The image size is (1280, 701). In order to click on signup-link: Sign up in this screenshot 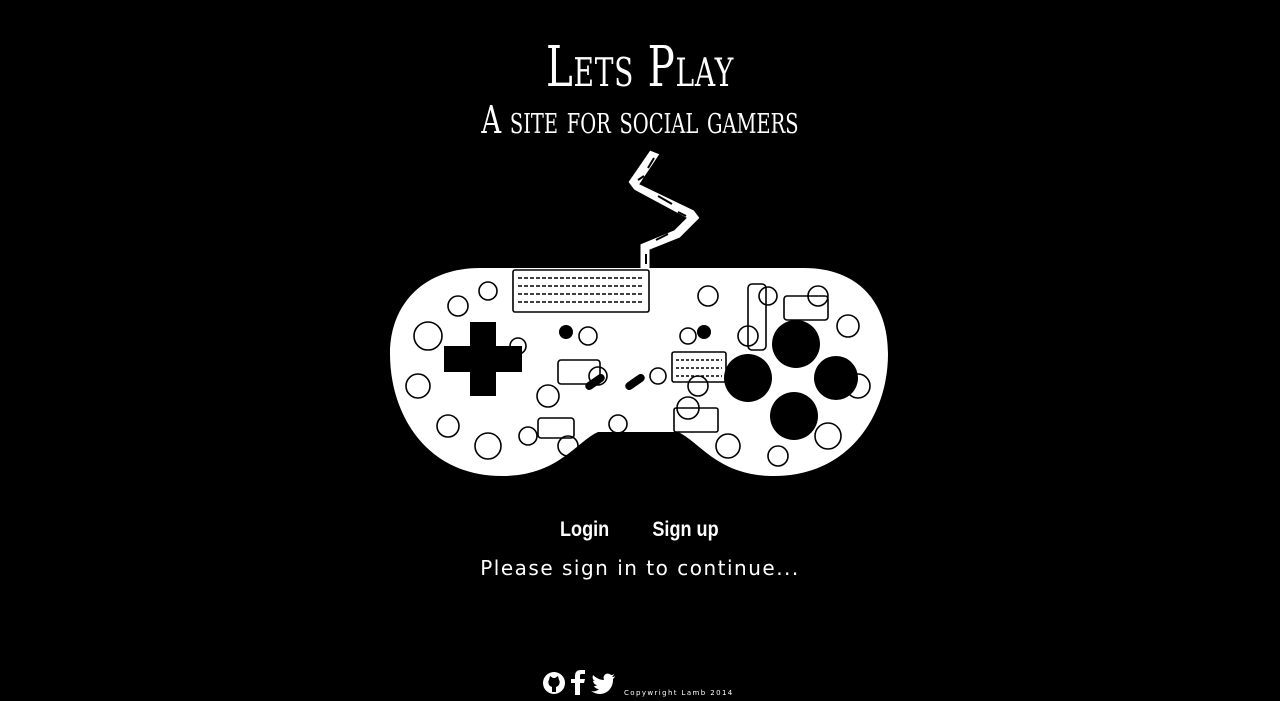, I will do `click(685, 530)`.